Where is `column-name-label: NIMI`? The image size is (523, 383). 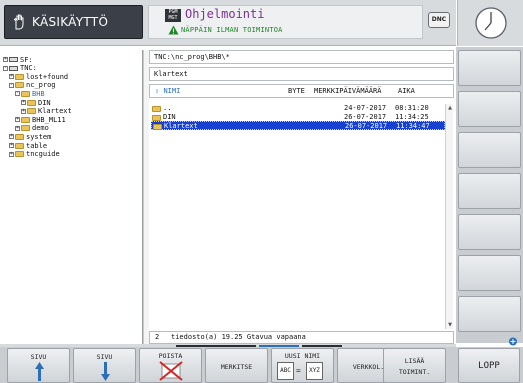
column-name-label: NIMI is located at coordinates (172, 91).